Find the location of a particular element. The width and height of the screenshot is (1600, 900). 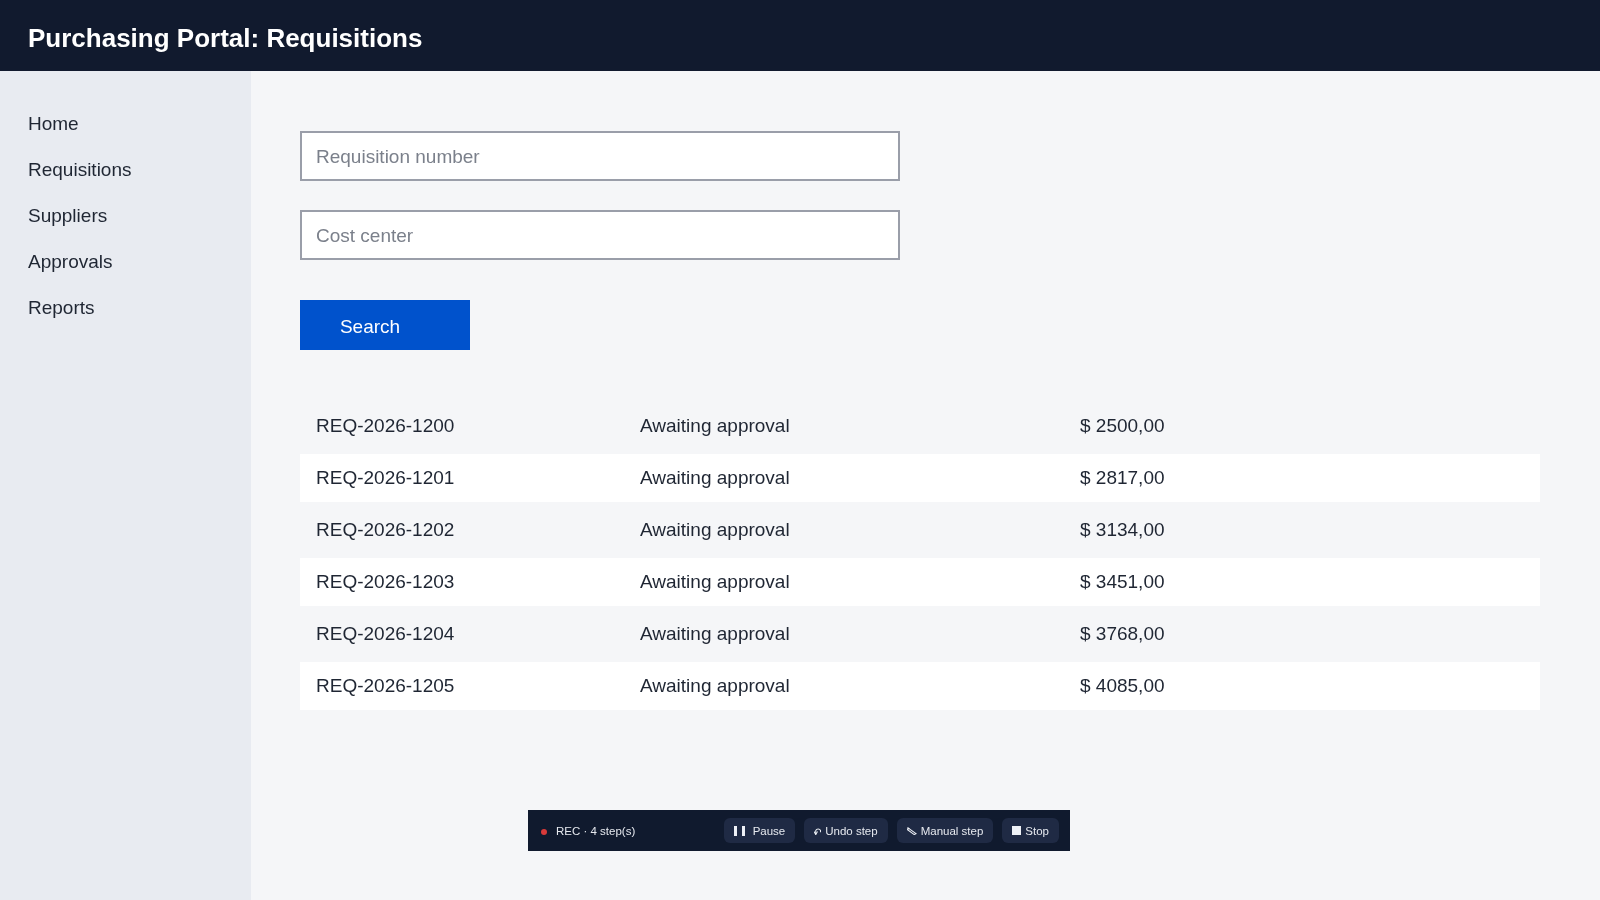

table-cell: $ 3768,00 is located at coordinates (1122, 634).